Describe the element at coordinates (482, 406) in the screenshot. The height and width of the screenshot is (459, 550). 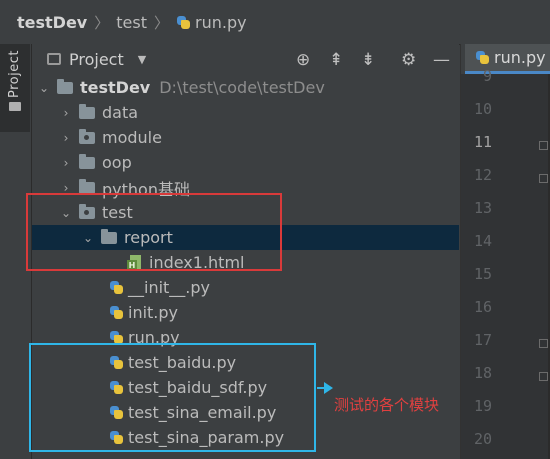
I see `line-number: 19` at that location.